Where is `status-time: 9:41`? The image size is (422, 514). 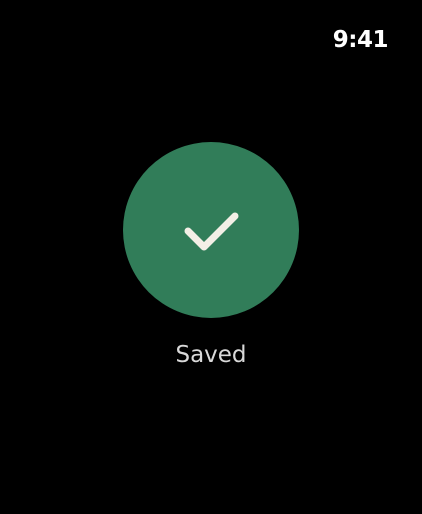
status-time: 9:41 is located at coordinates (360, 40).